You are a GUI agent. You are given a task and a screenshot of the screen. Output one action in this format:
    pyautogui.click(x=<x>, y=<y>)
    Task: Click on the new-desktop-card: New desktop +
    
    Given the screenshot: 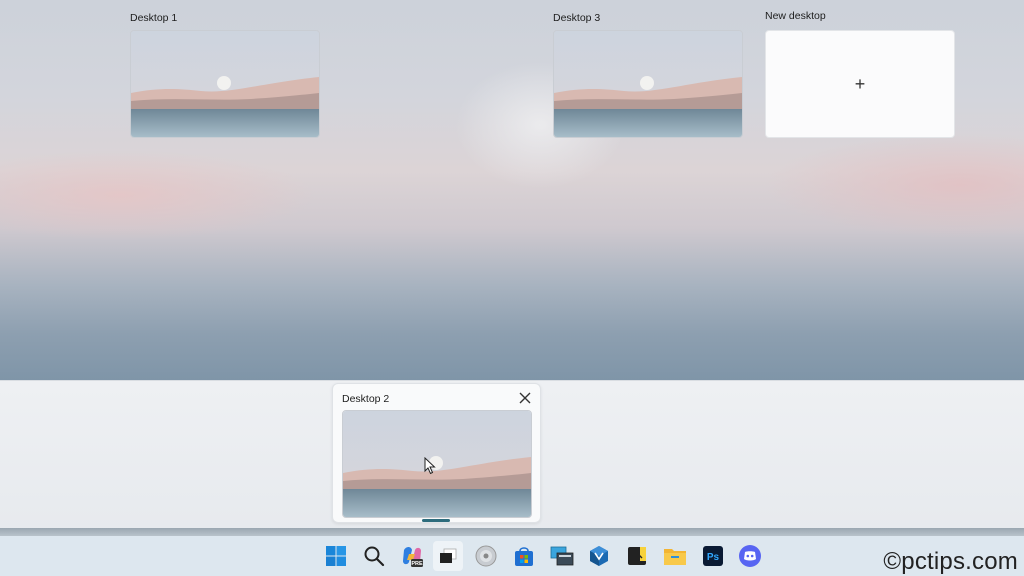 What is the action you would take?
    pyautogui.click(x=859, y=74)
    